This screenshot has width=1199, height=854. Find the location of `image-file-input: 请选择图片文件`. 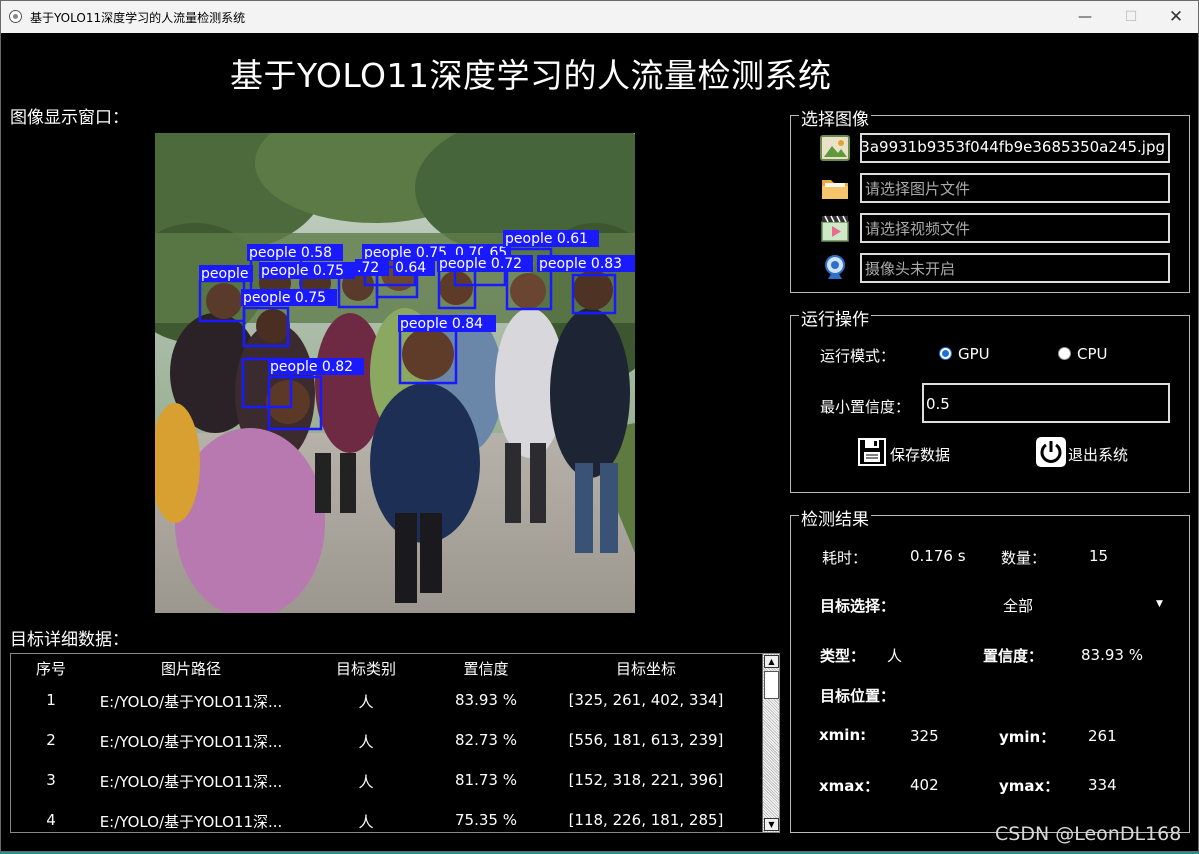

image-file-input: 请选择图片文件 is located at coordinates (1015, 188).